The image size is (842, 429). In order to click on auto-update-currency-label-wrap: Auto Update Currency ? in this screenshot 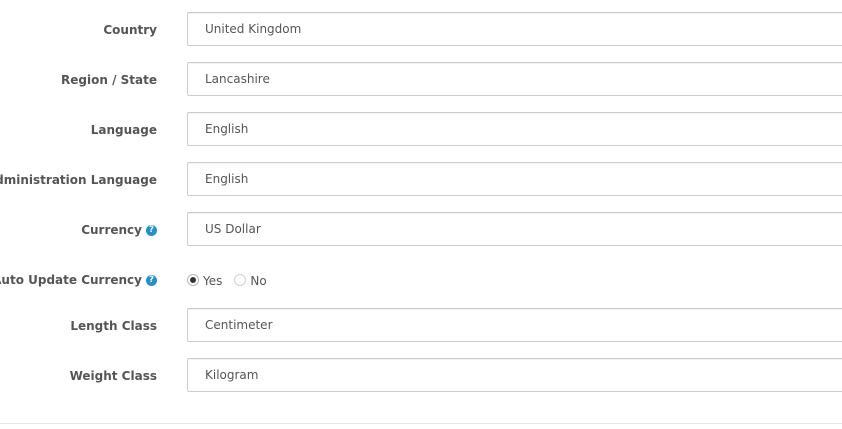, I will do `click(78, 280)`.